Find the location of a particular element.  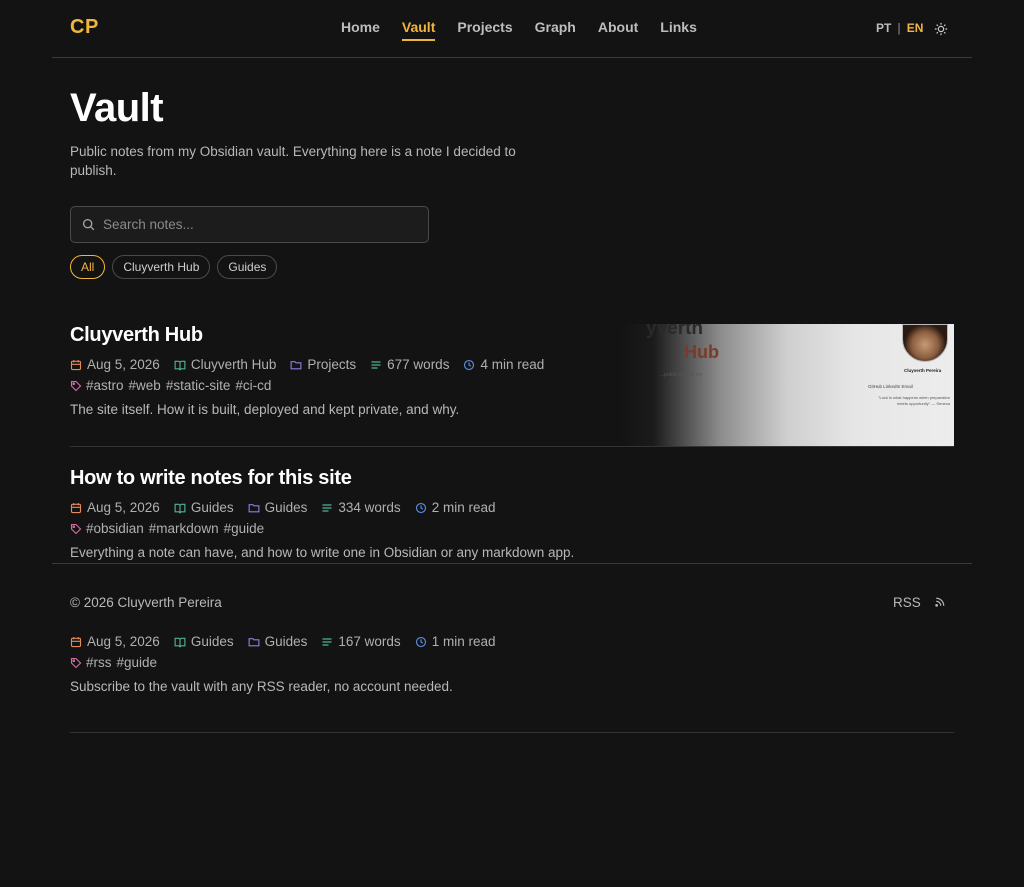

note-tag: #obsidian is located at coordinates (115, 528).